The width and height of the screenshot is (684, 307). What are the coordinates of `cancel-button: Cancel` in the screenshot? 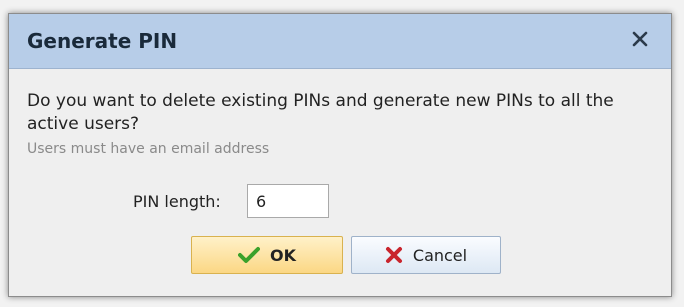 It's located at (426, 255).